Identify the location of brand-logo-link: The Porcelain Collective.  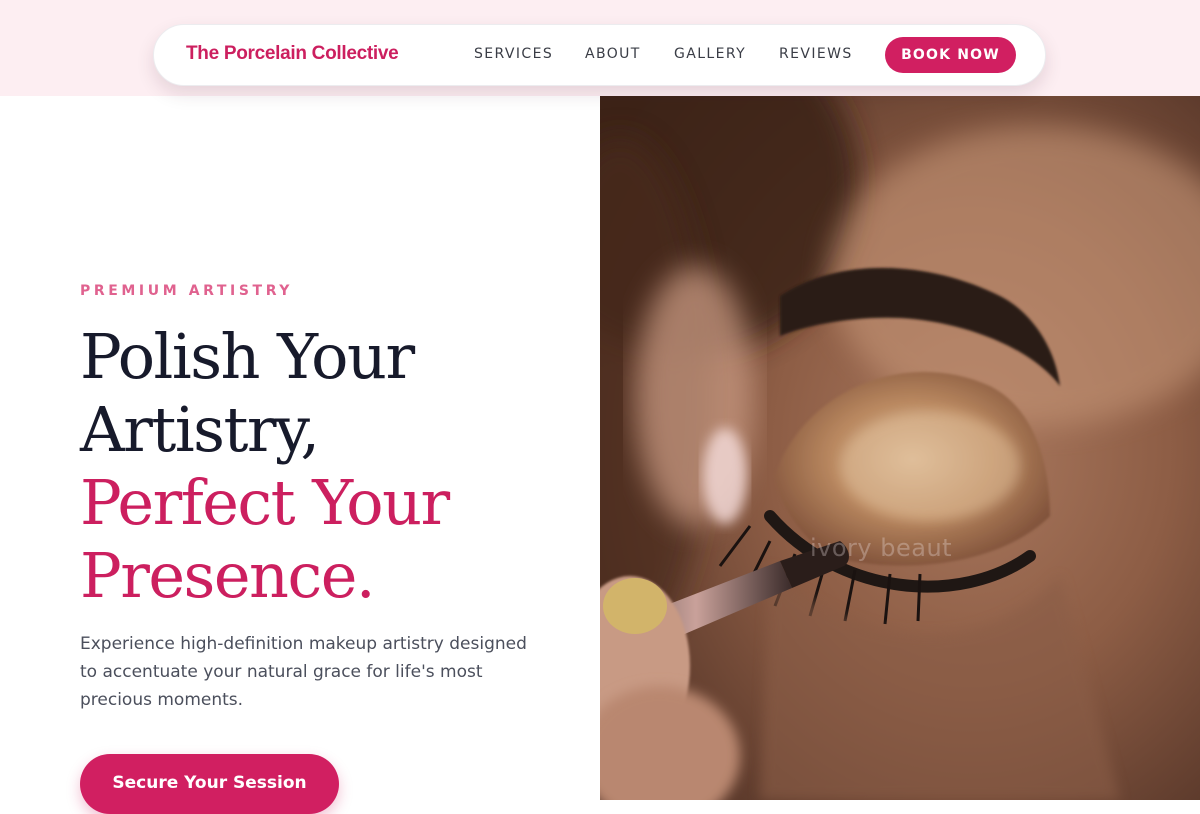
(292, 54).